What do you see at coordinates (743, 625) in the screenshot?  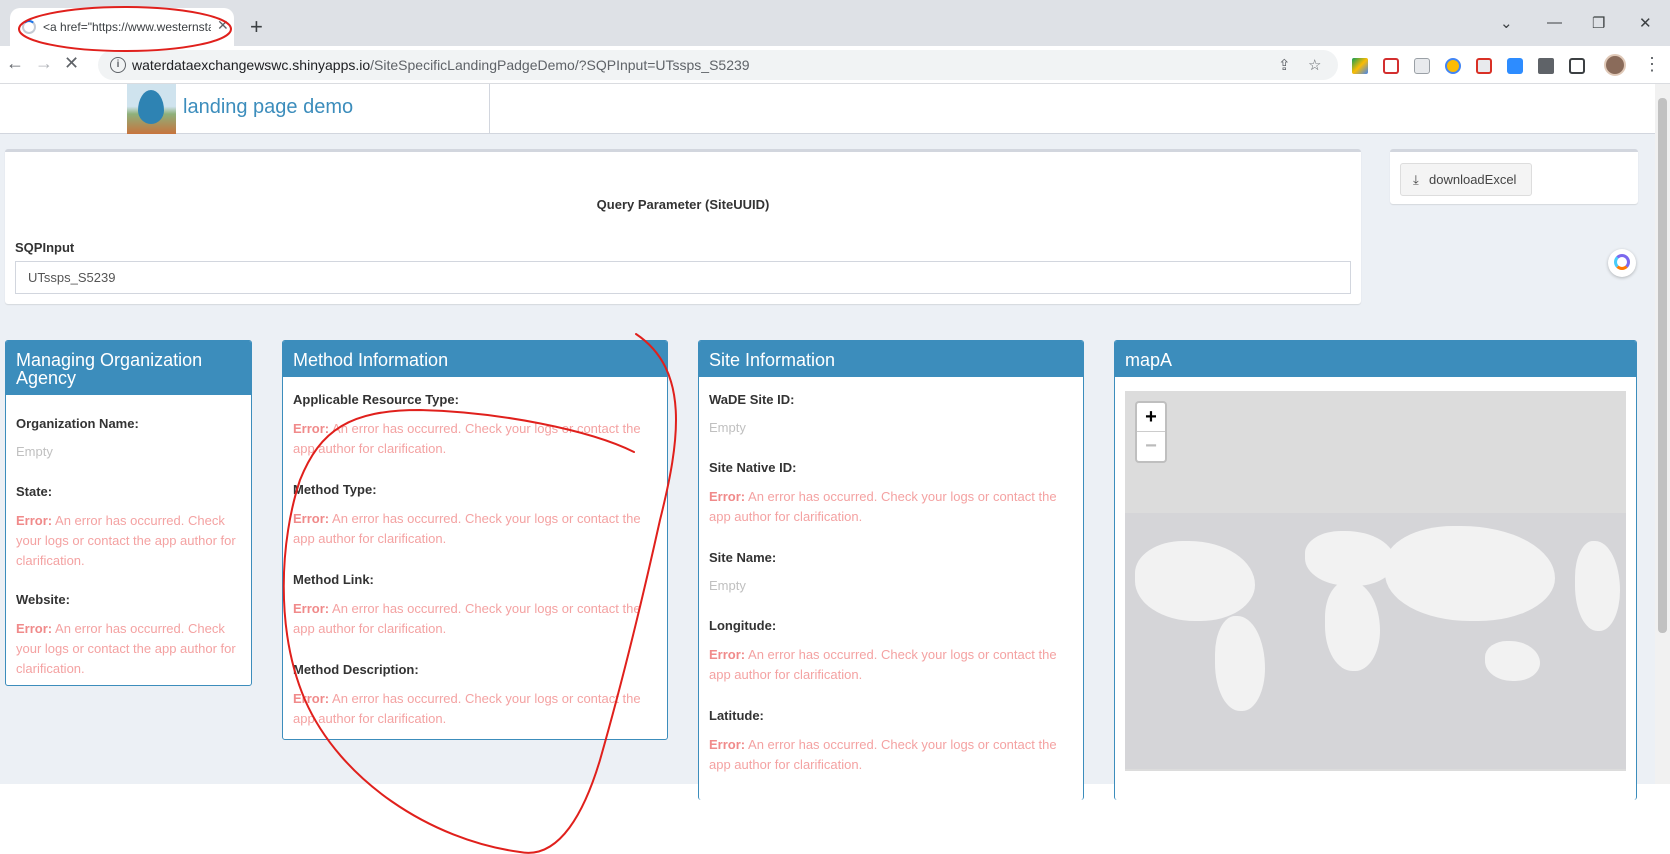 I see `longitude-label: Longitude:` at bounding box center [743, 625].